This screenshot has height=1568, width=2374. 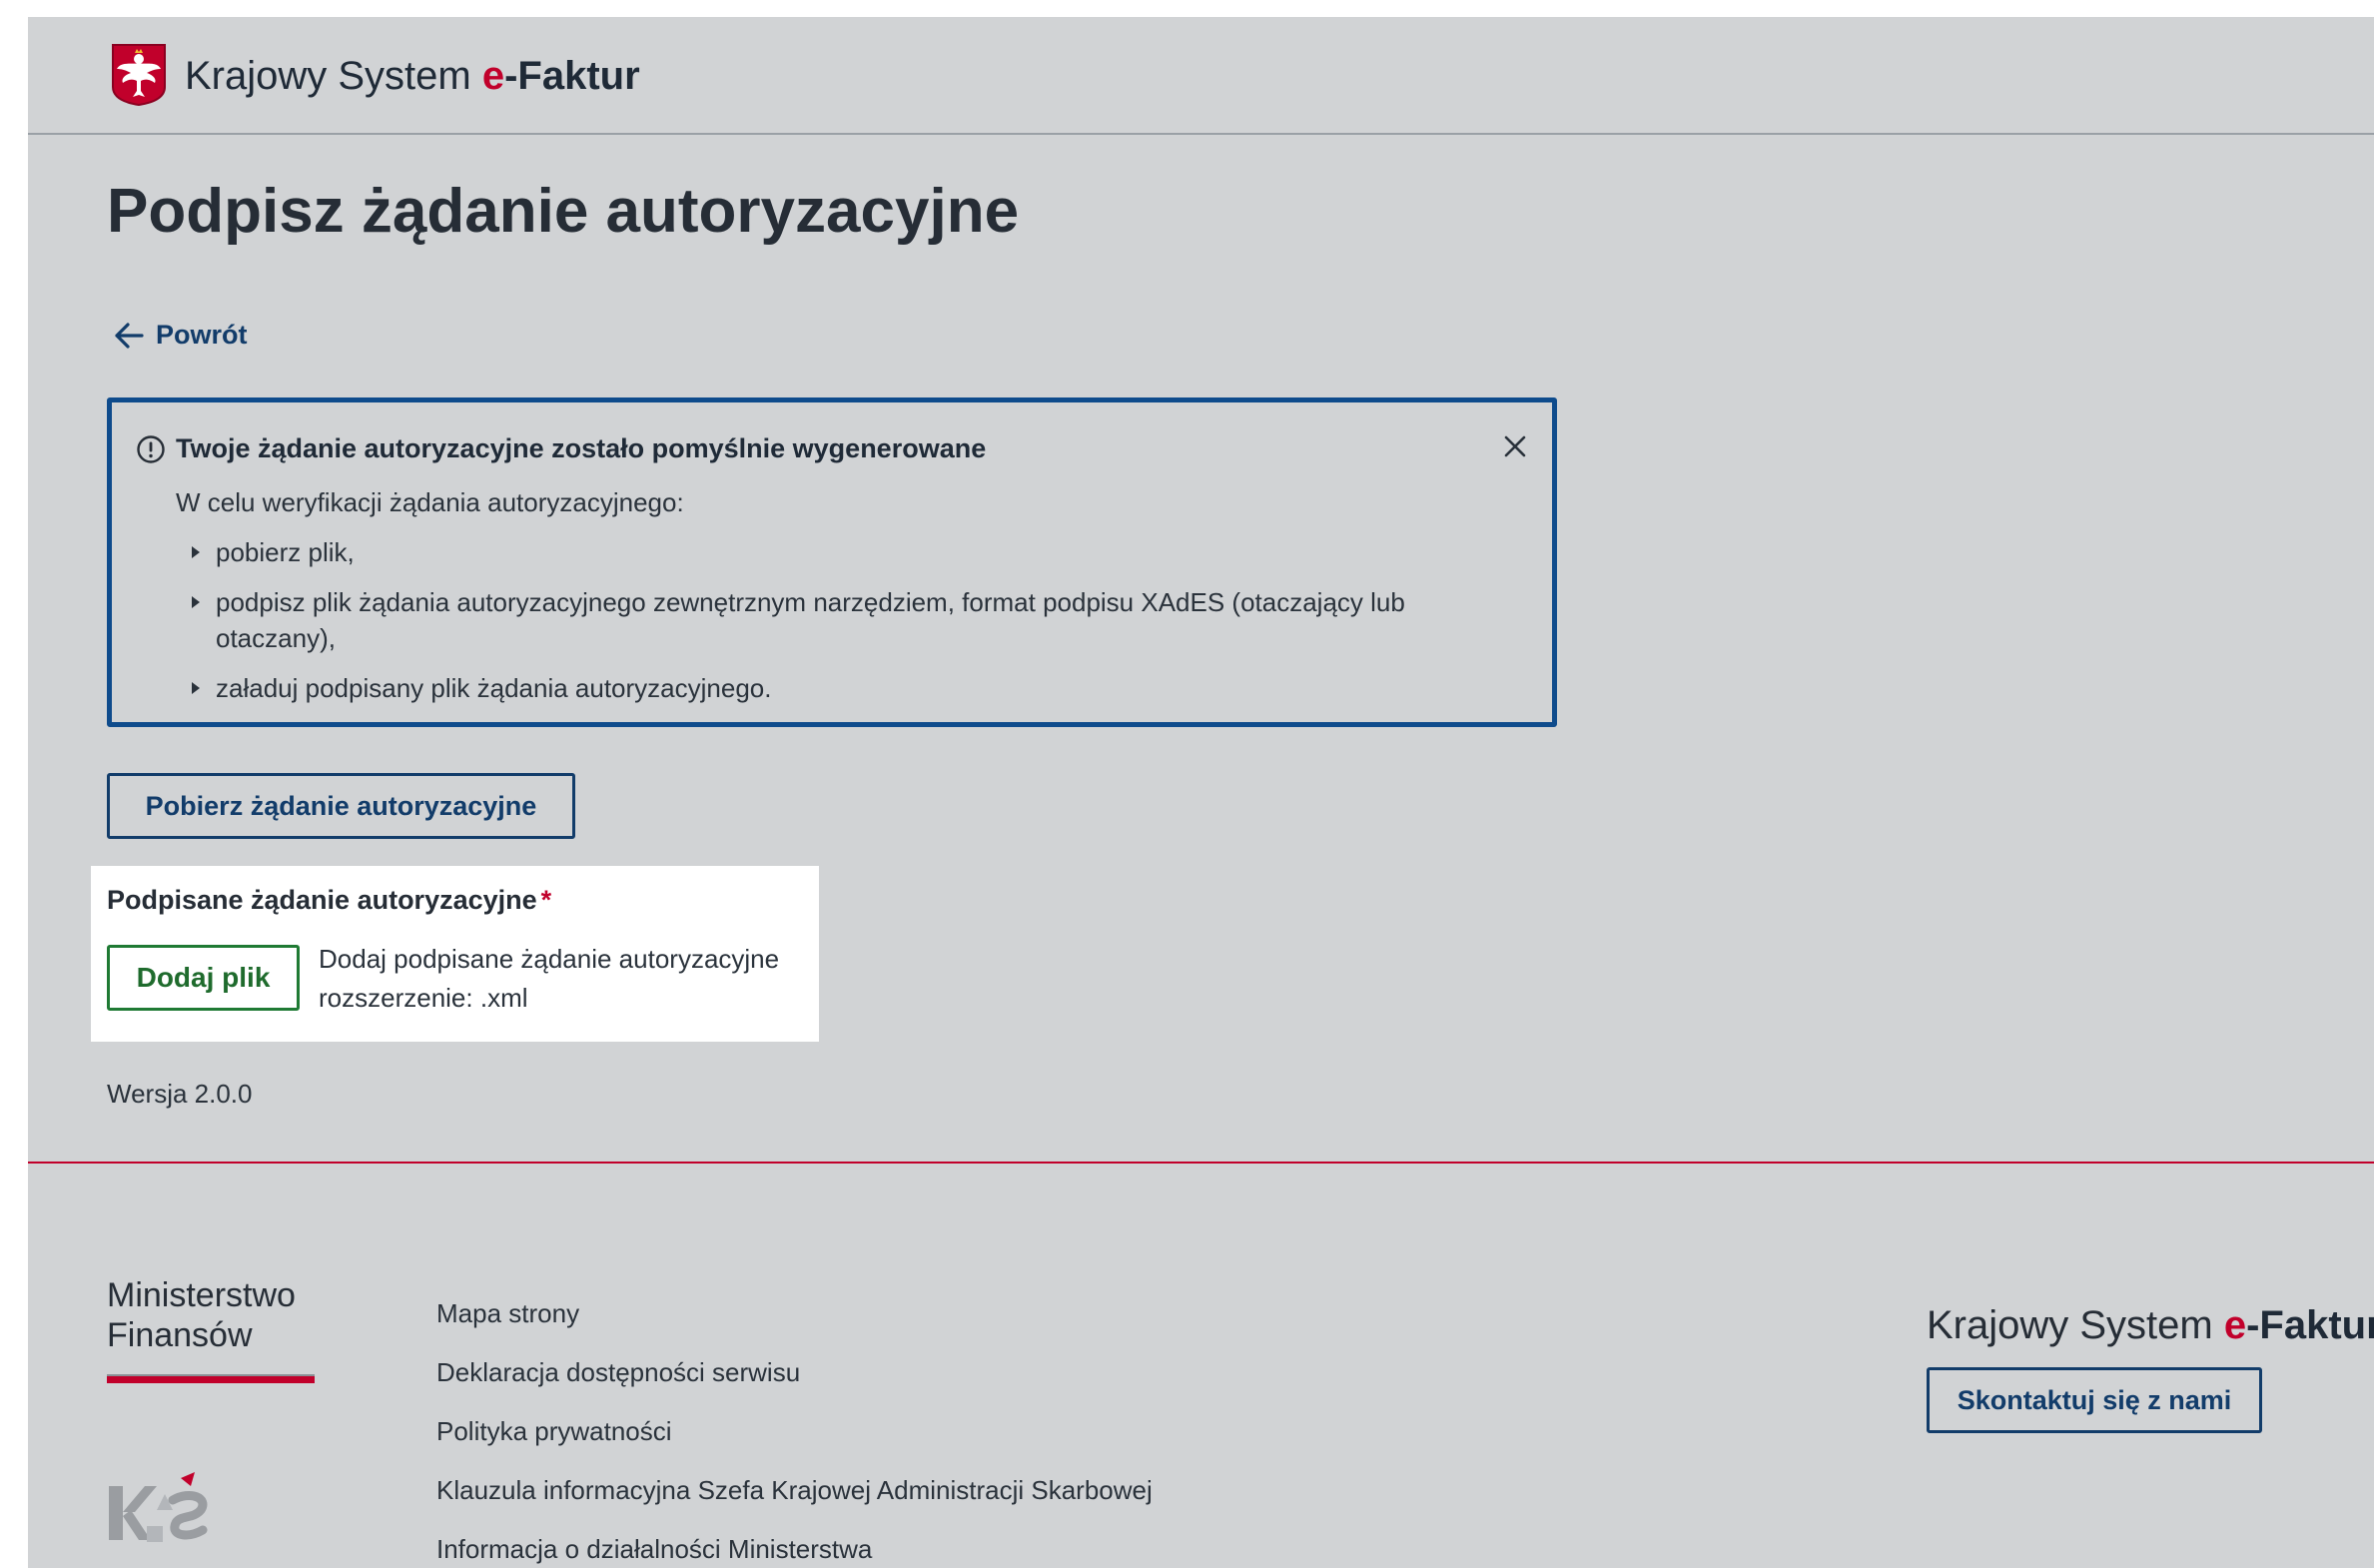 I want to click on footer-divider, so click(x=1201, y=1163).